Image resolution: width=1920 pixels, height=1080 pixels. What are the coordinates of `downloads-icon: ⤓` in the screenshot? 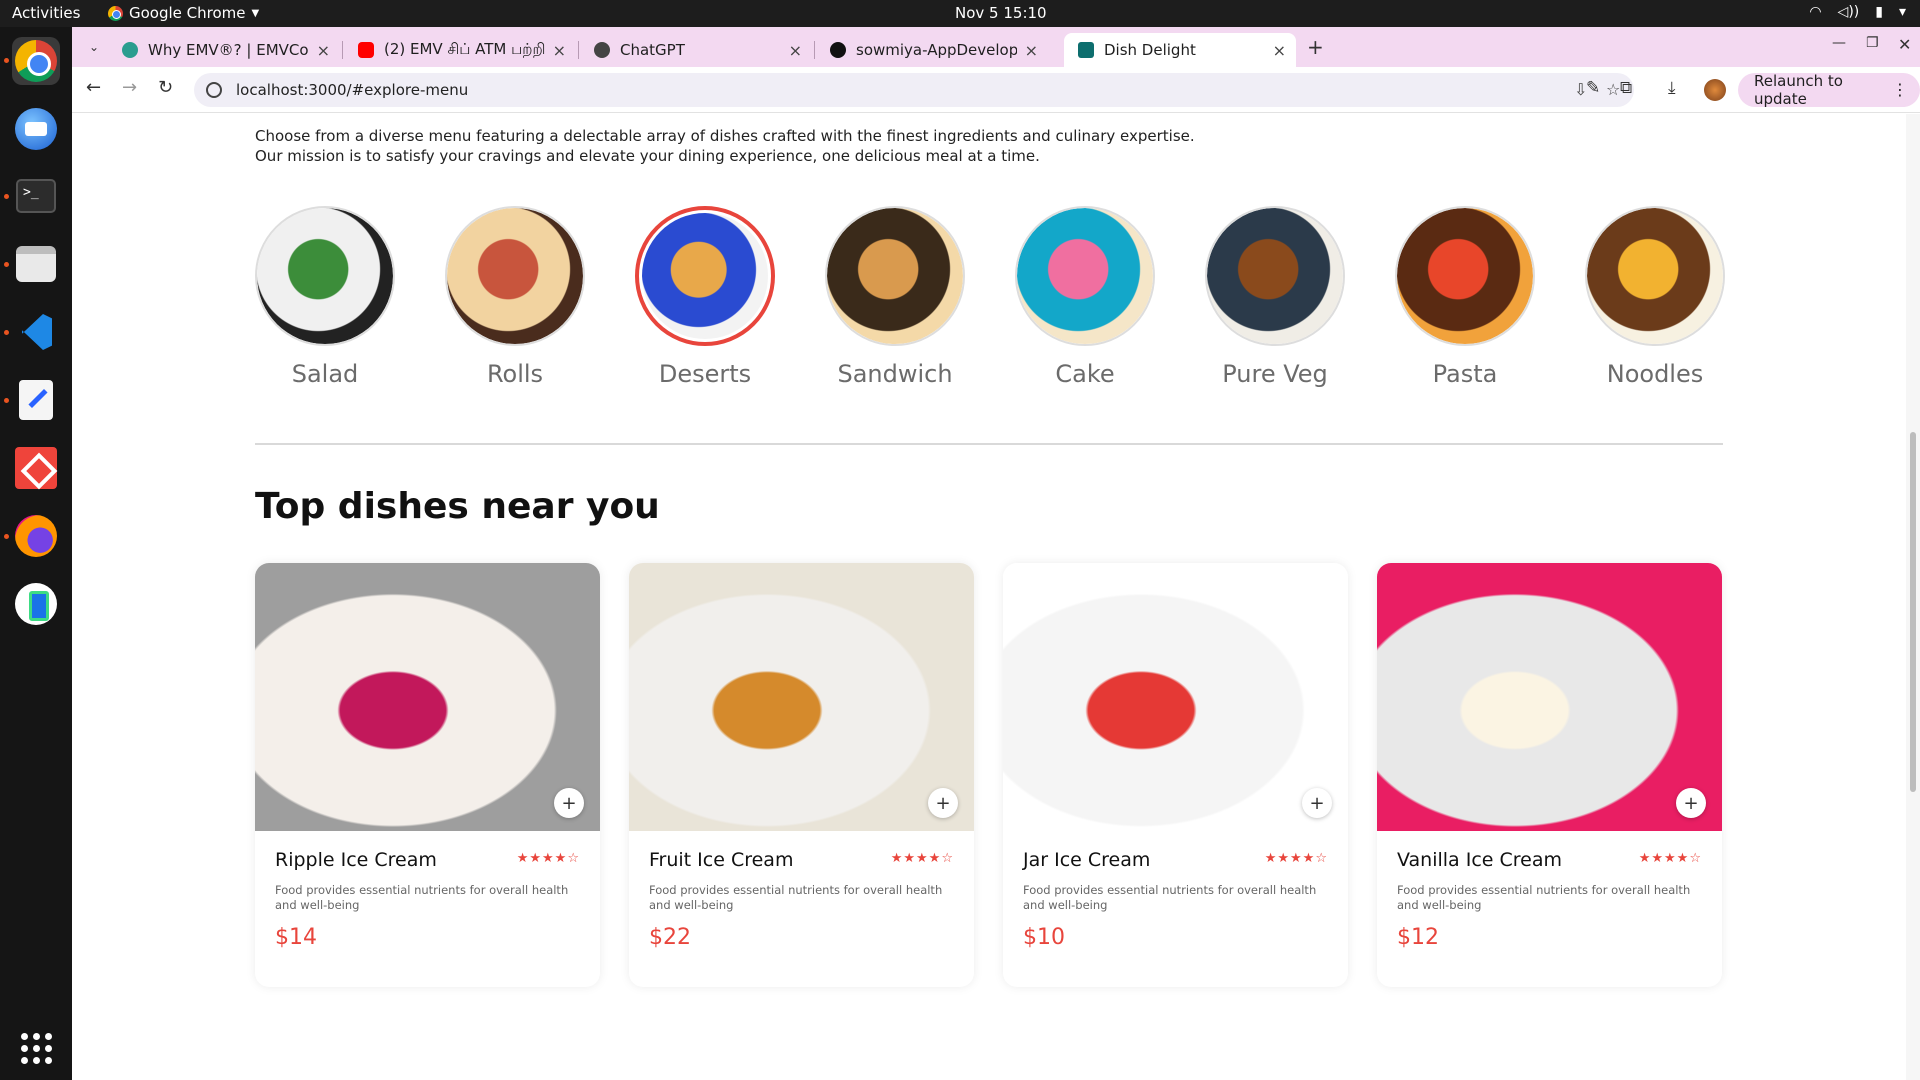 It's located at (1672, 88).